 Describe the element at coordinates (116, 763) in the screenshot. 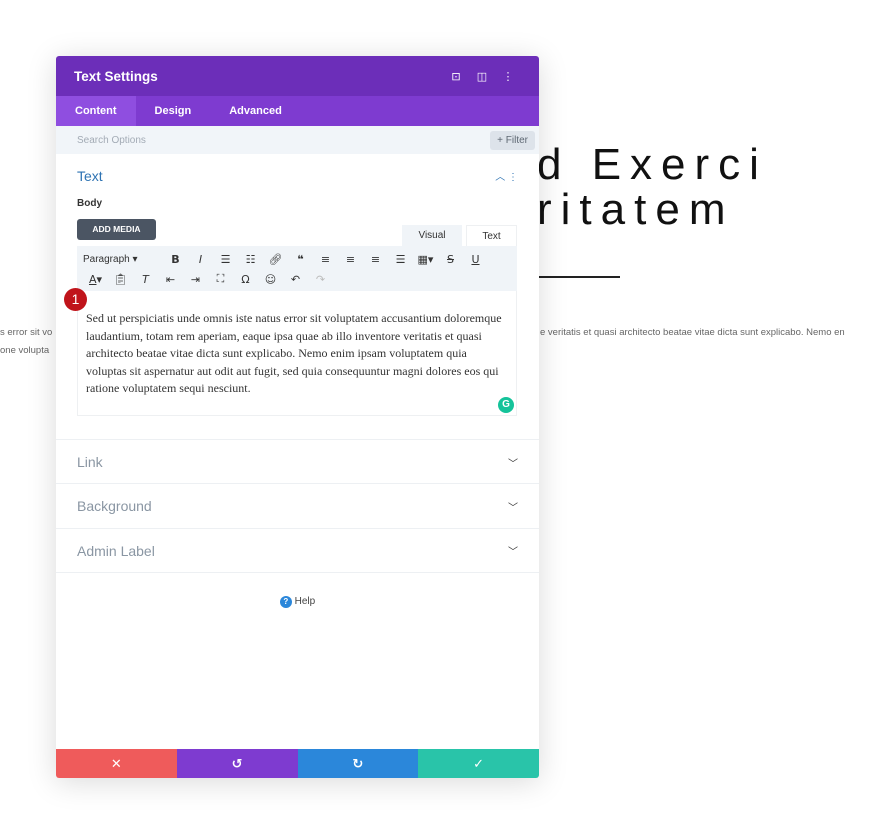

I see `cancel-button: ✕` at that location.